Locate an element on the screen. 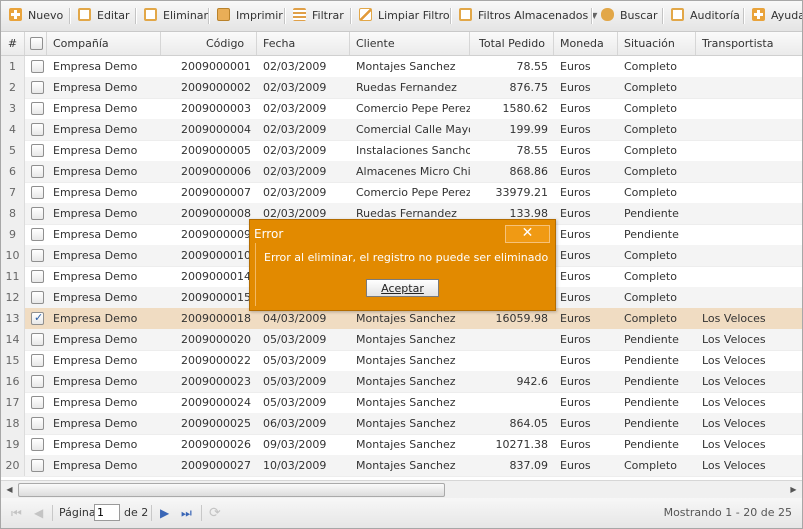  column-header-code: Código is located at coordinates (209, 43).